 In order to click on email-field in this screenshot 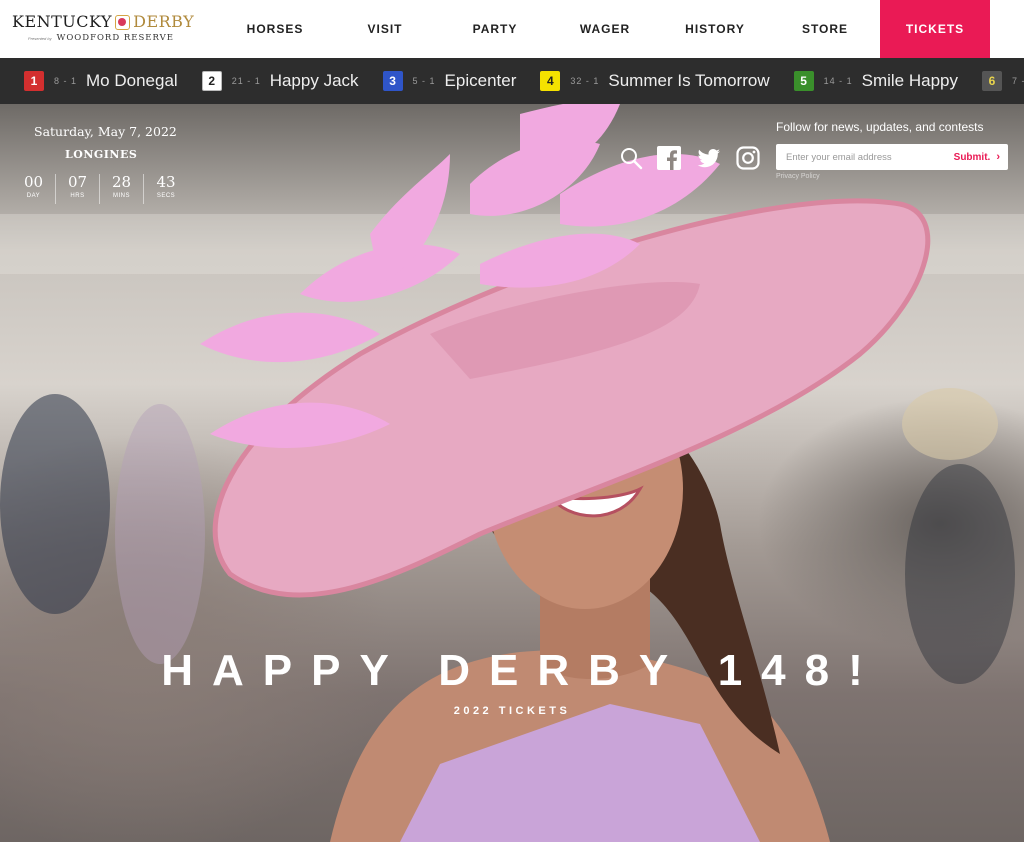, I will do `click(870, 157)`.